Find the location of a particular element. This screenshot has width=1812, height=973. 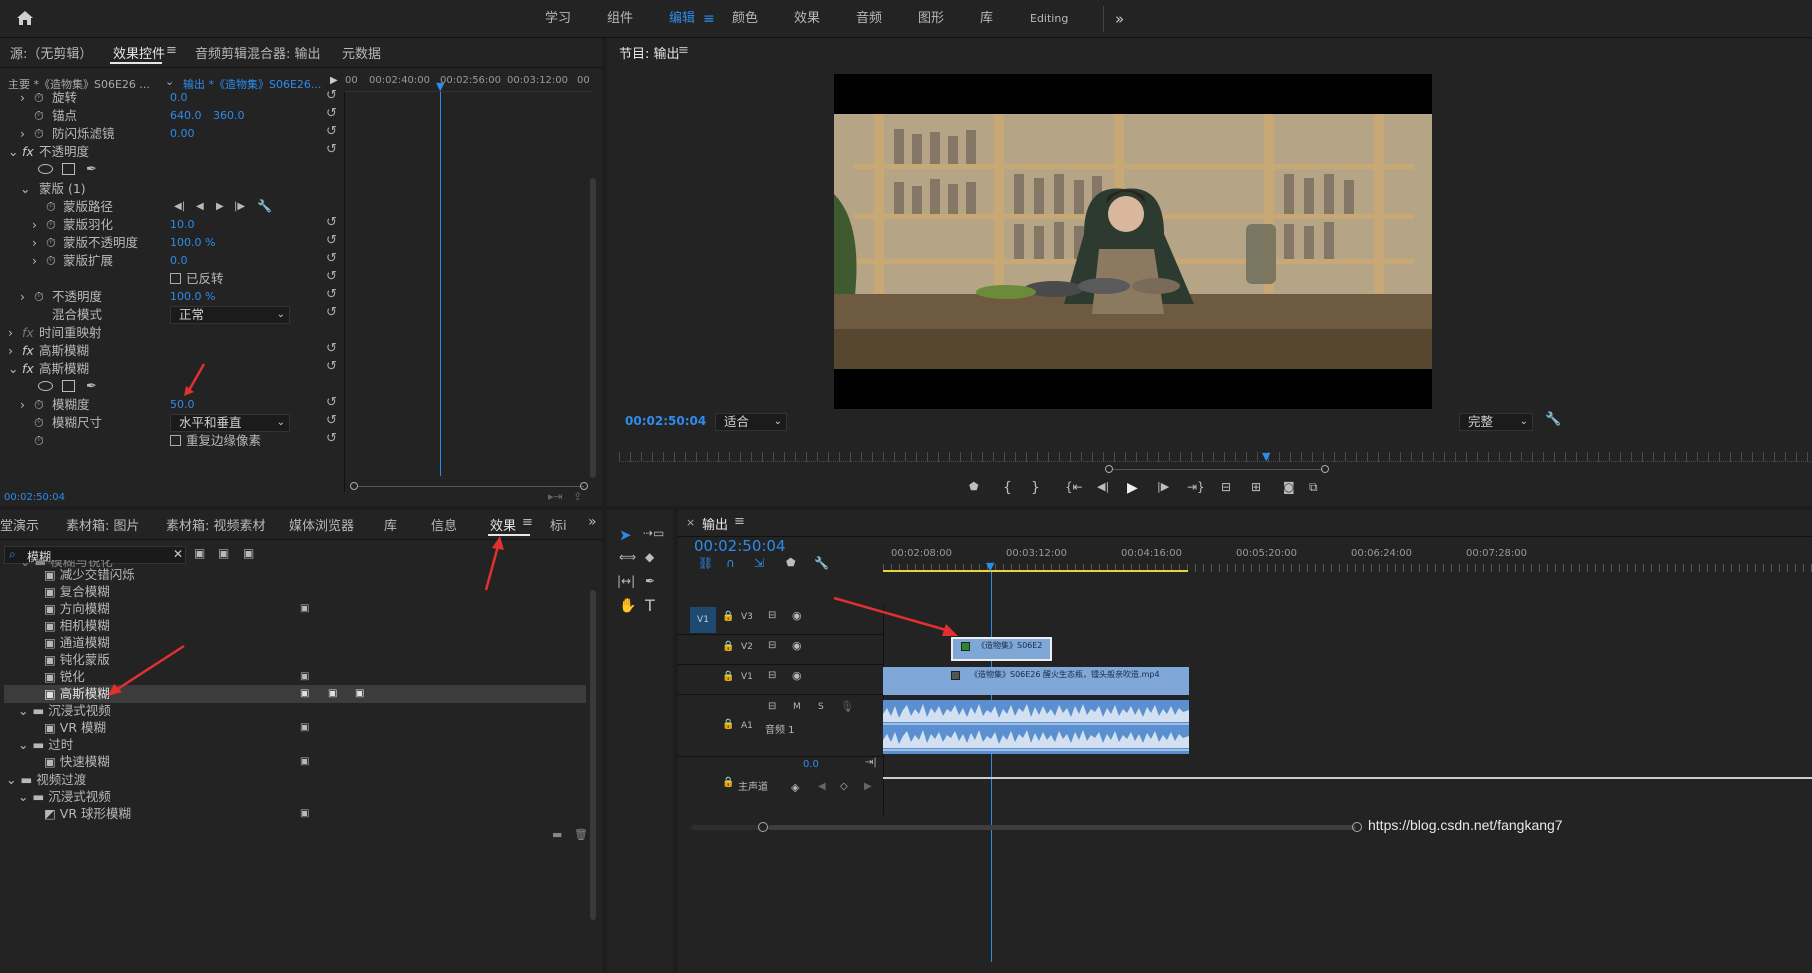

step-forward-icon: |▶ is located at coordinates (1163, 486).